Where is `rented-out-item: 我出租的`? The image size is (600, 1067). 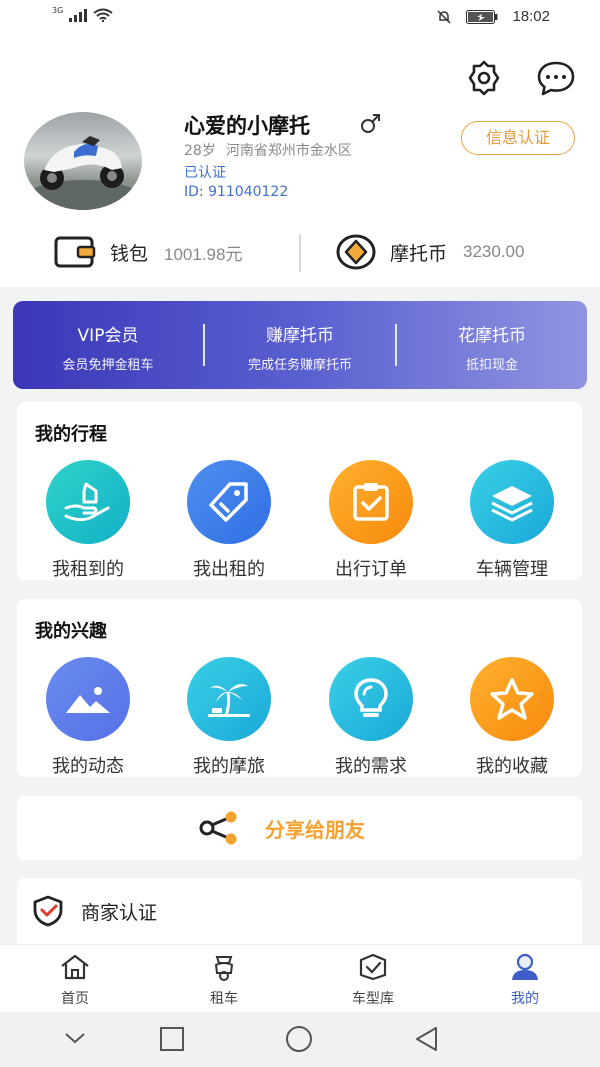 rented-out-item: 我出租的 is located at coordinates (229, 520).